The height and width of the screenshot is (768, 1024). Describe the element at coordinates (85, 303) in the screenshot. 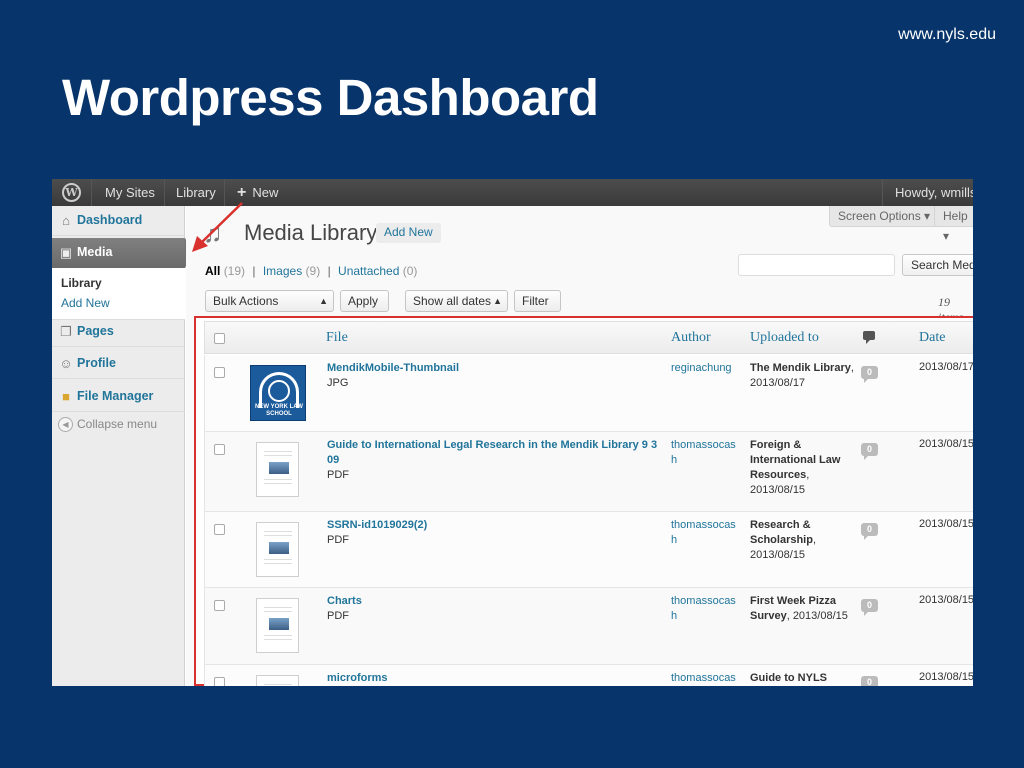

I see `submenu-item-add-new: Add New` at that location.